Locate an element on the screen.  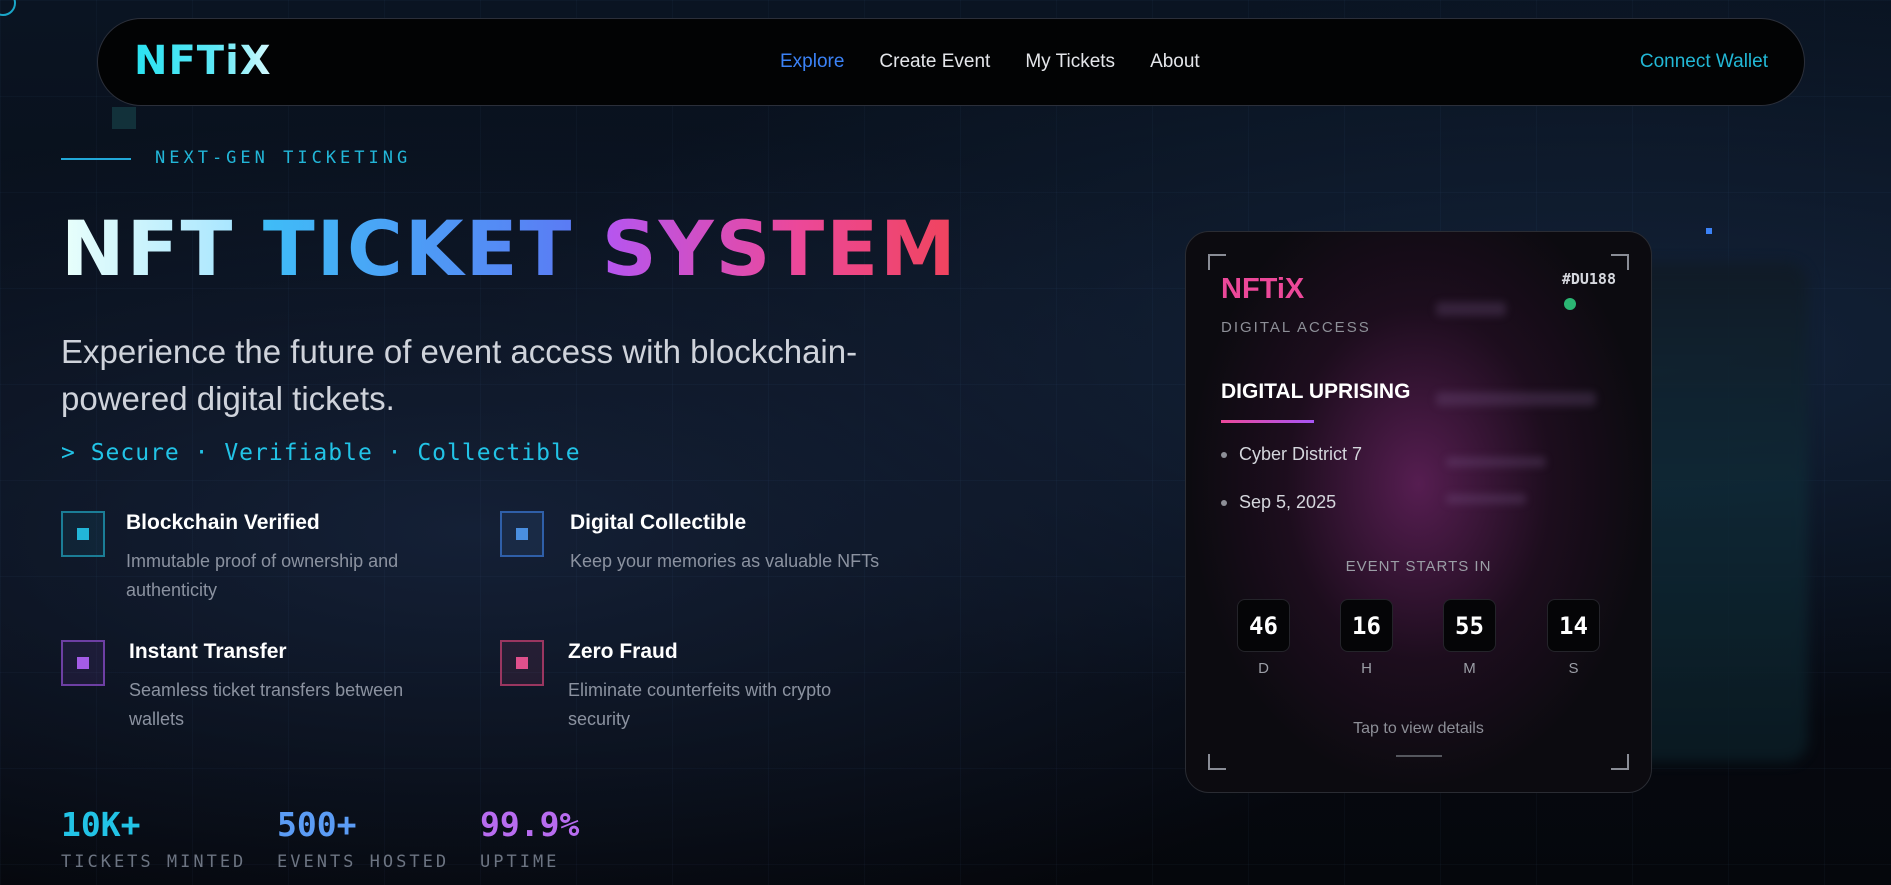
eyebrow-line is located at coordinates (96, 159).